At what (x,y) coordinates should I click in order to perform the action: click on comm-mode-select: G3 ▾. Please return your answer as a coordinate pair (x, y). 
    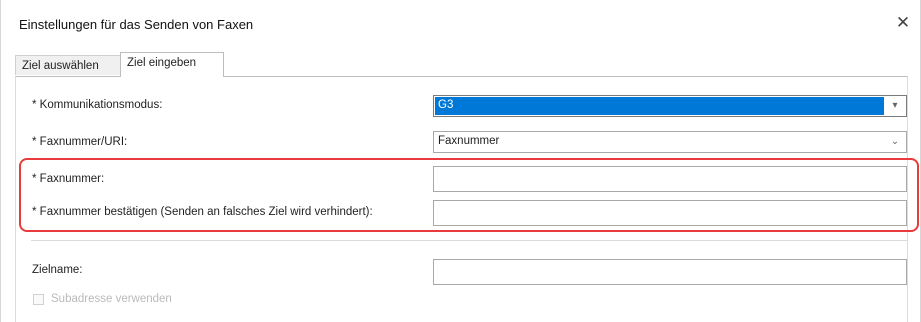
    Looking at the image, I should click on (670, 106).